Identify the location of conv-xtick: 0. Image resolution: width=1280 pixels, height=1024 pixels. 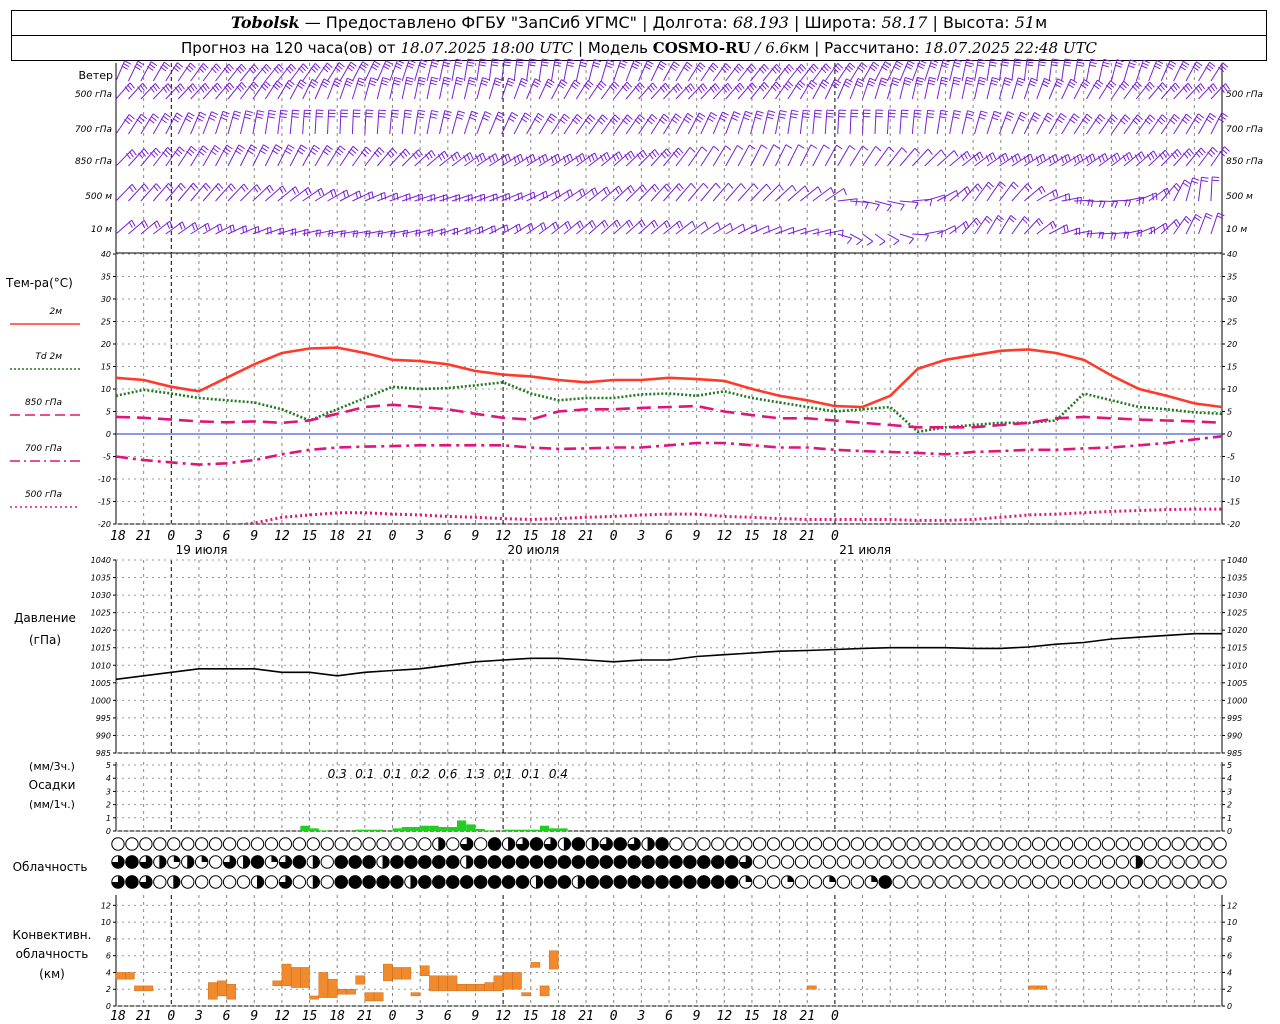
(835, 1016).